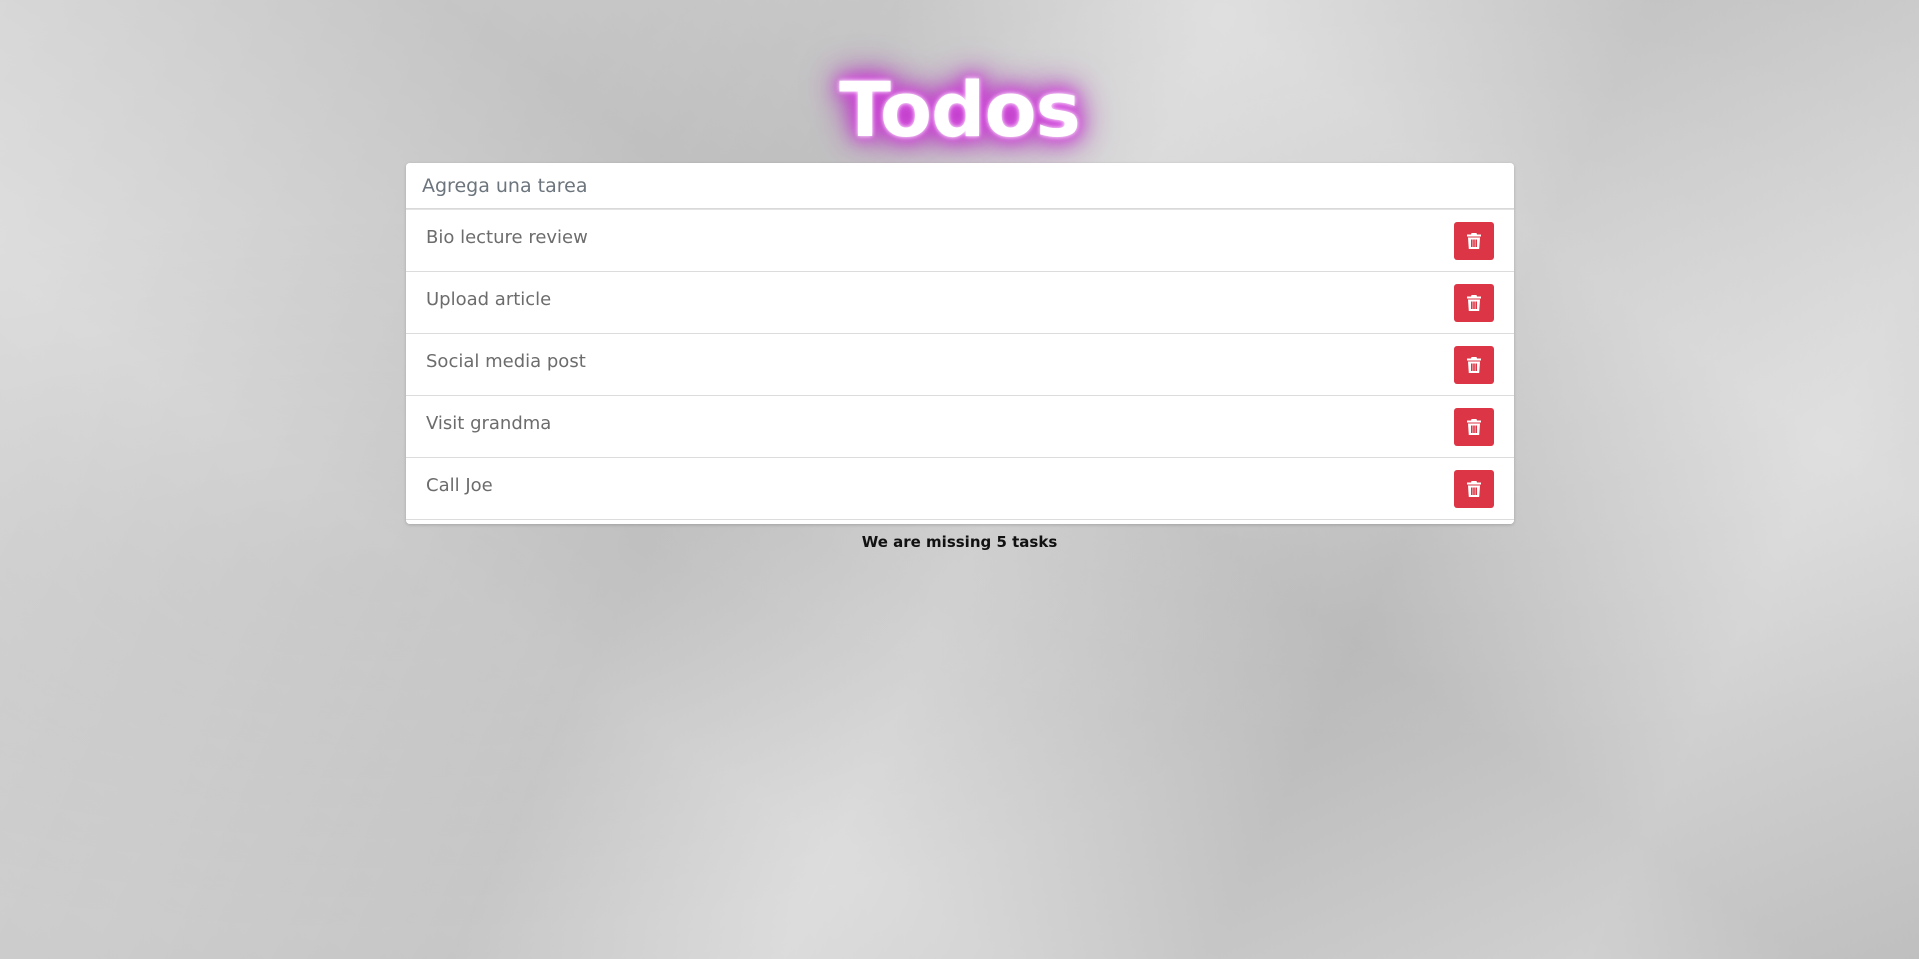  I want to click on todo-item: Call Joe, so click(960, 489).